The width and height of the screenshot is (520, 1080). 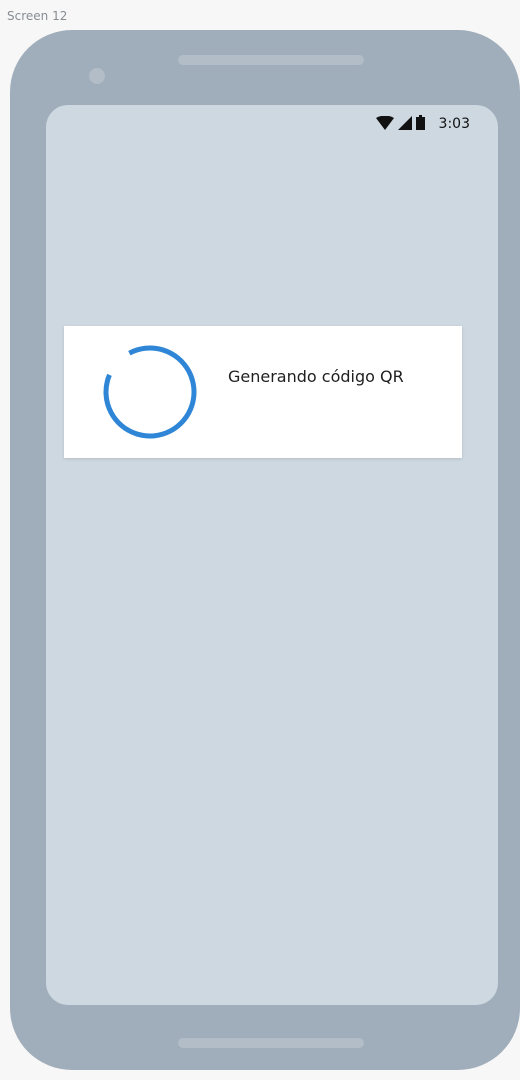 What do you see at coordinates (150, 392) in the screenshot?
I see `progress-spinner-icon` at bounding box center [150, 392].